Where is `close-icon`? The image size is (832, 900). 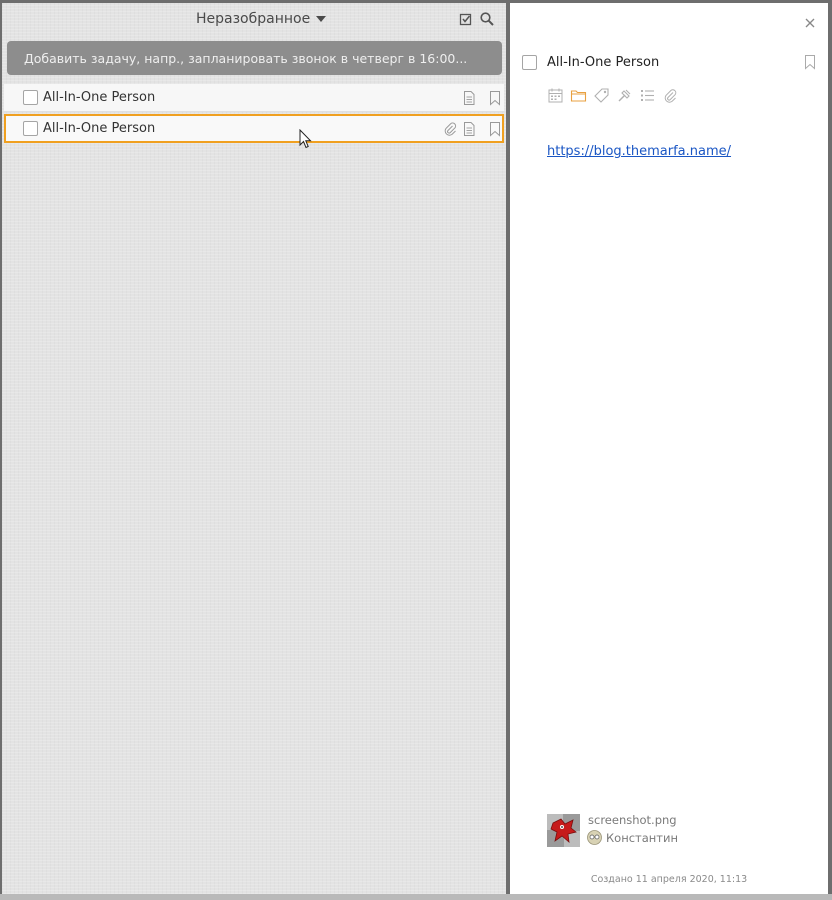 close-icon is located at coordinates (810, 23).